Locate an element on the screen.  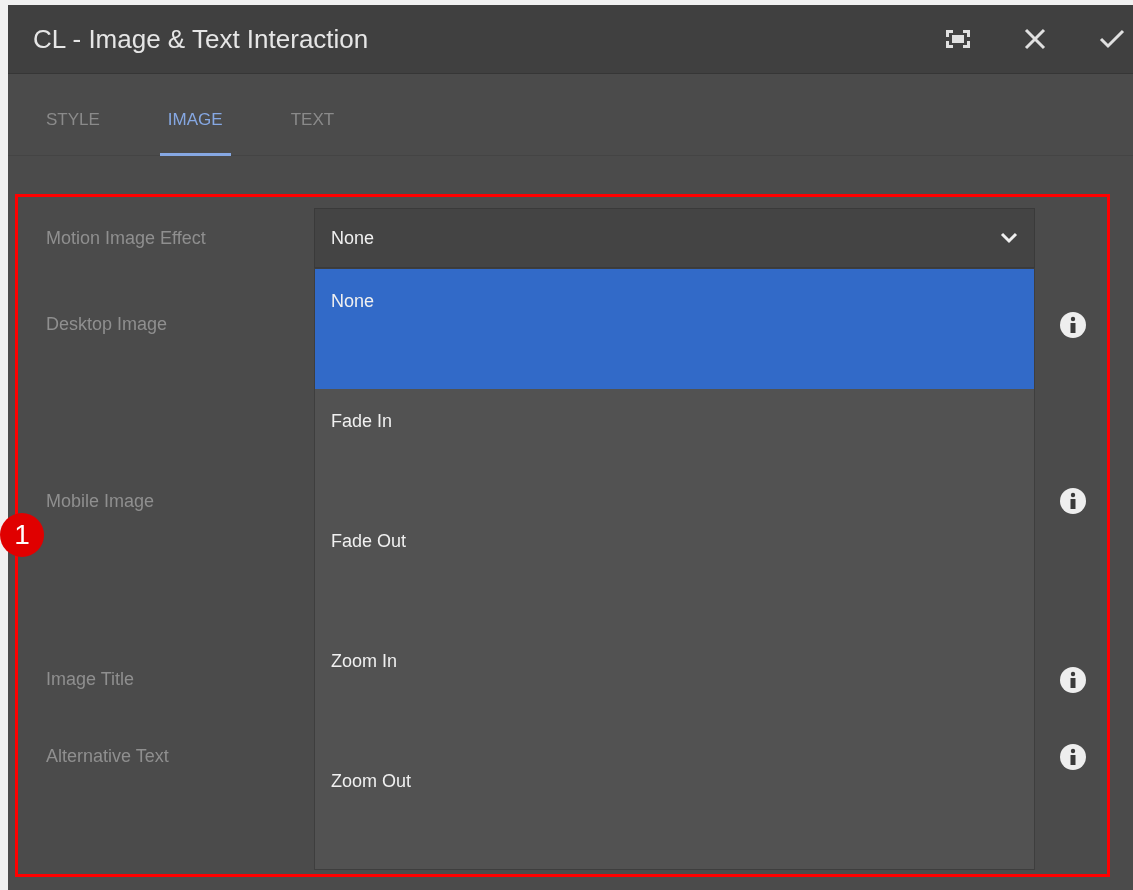
caret-icon is located at coordinates (1009, 238).